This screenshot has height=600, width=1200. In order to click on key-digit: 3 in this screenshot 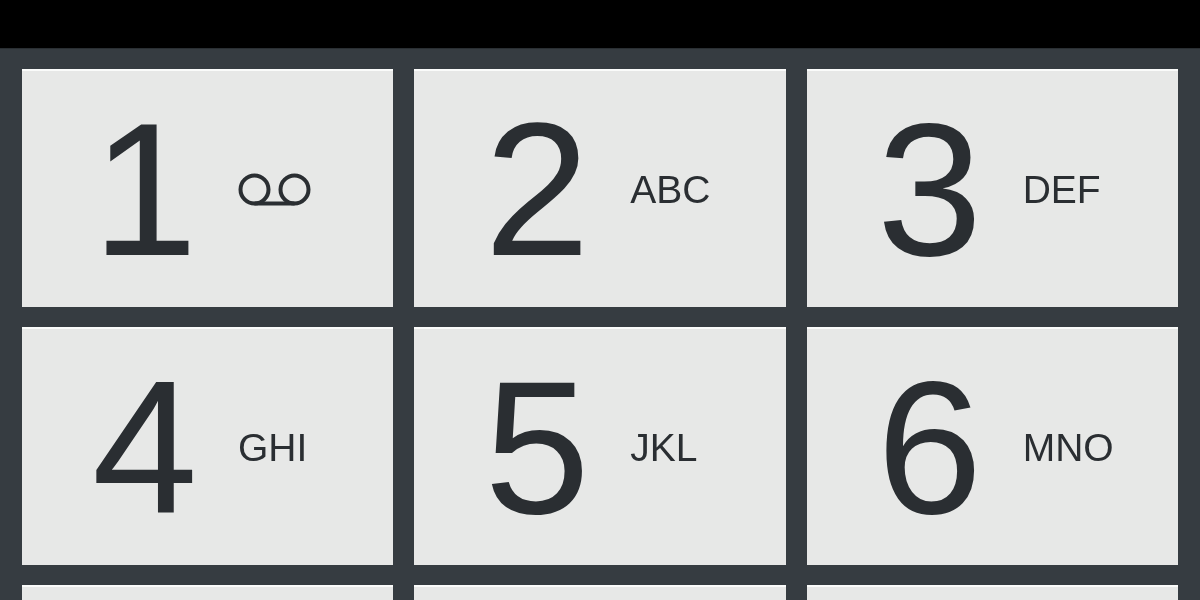, I will do `click(930, 189)`.